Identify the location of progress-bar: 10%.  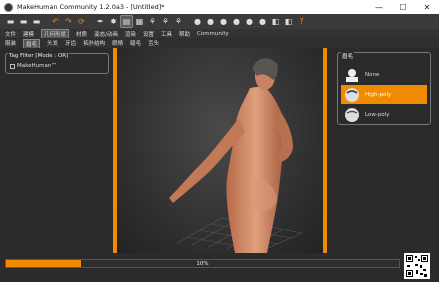
(202, 263).